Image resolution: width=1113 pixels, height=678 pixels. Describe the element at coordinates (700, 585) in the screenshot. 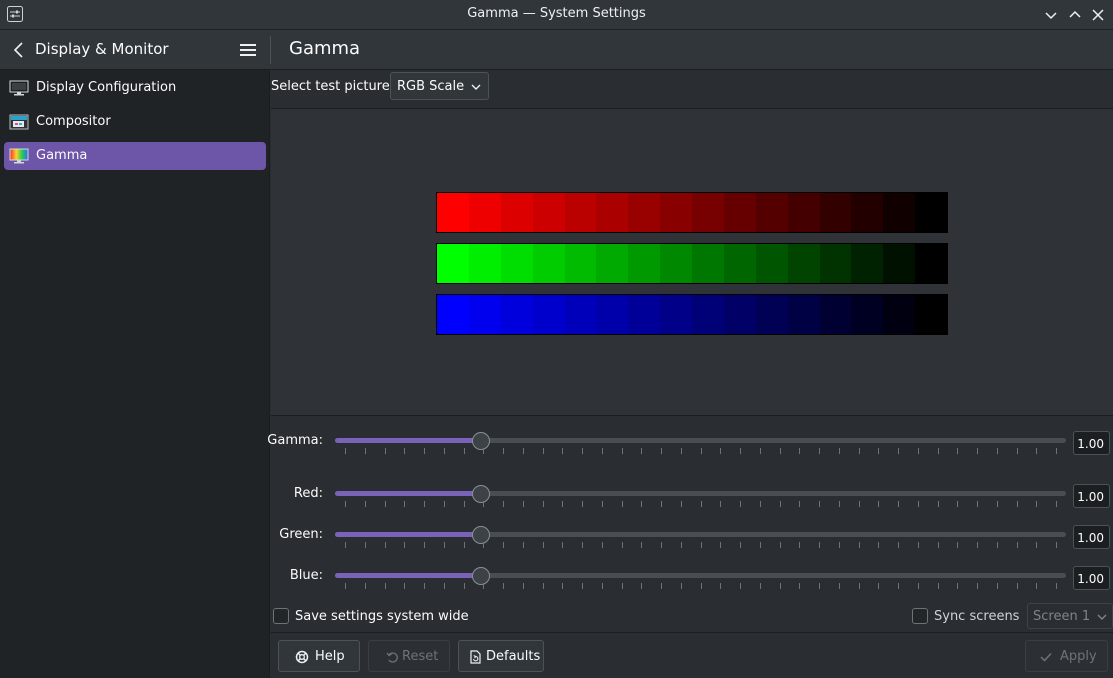

I see `blue-slider-ticks` at that location.